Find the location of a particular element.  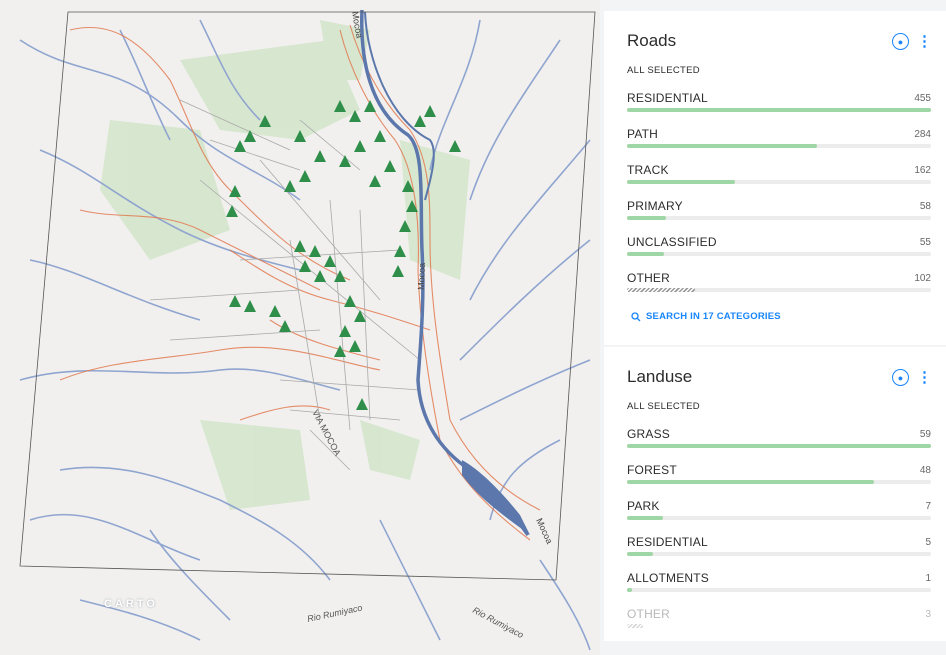

river-label-rumiyaco-right: Rio Rumiyaco is located at coordinates (498, 622).